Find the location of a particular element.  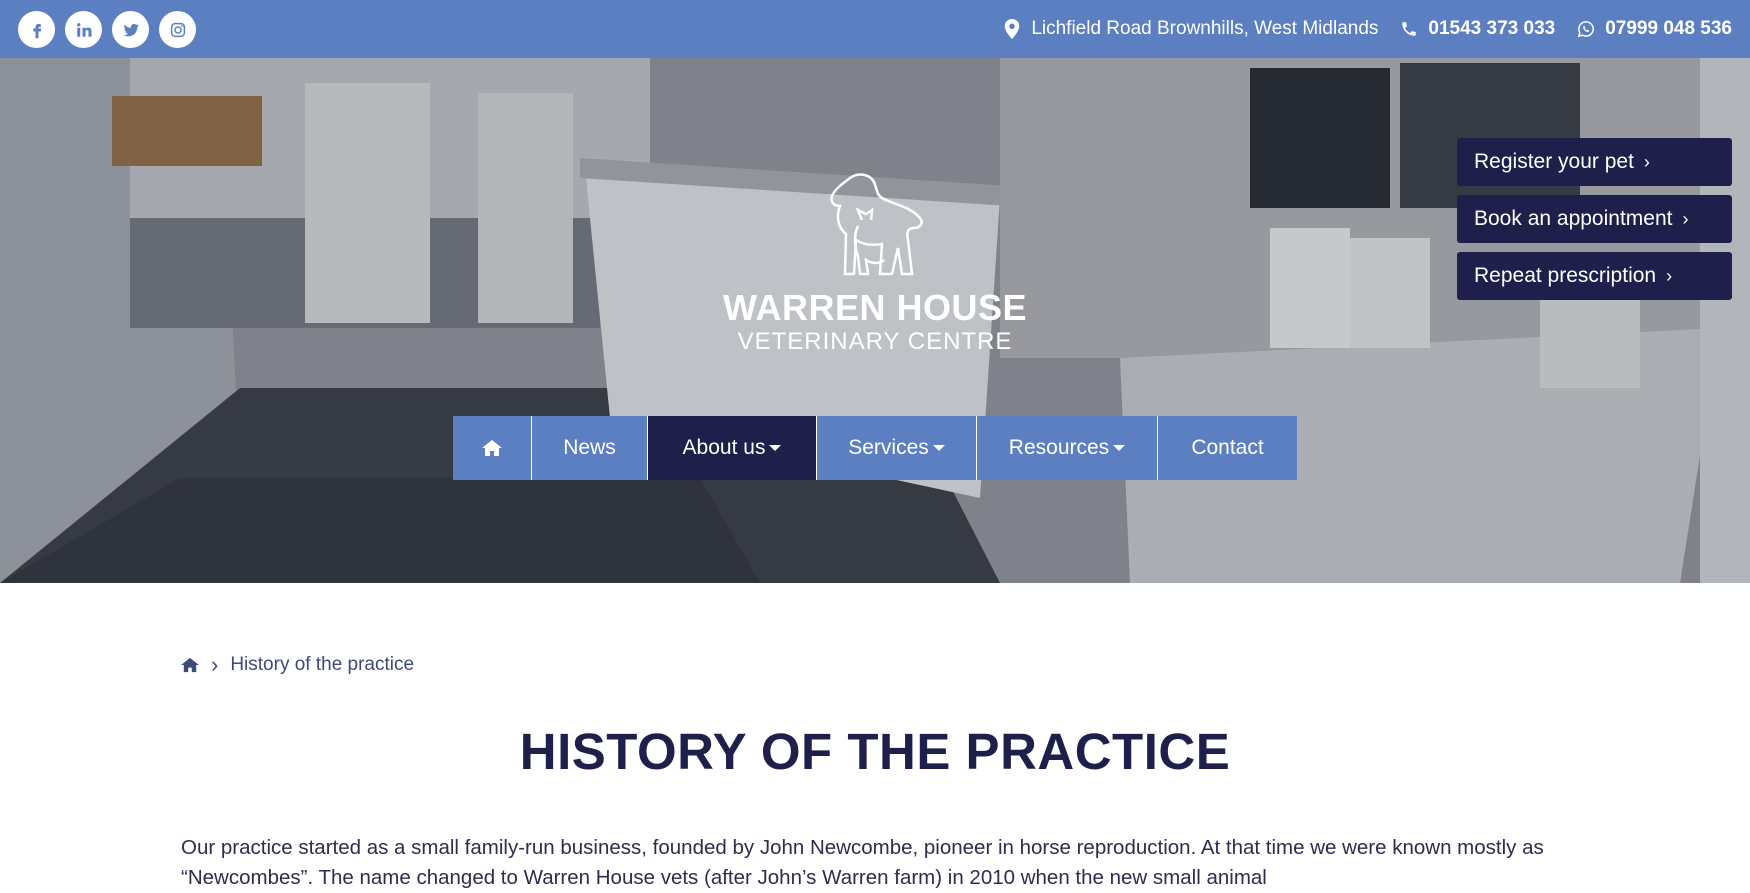

nav-news-label: News is located at coordinates (589, 447).